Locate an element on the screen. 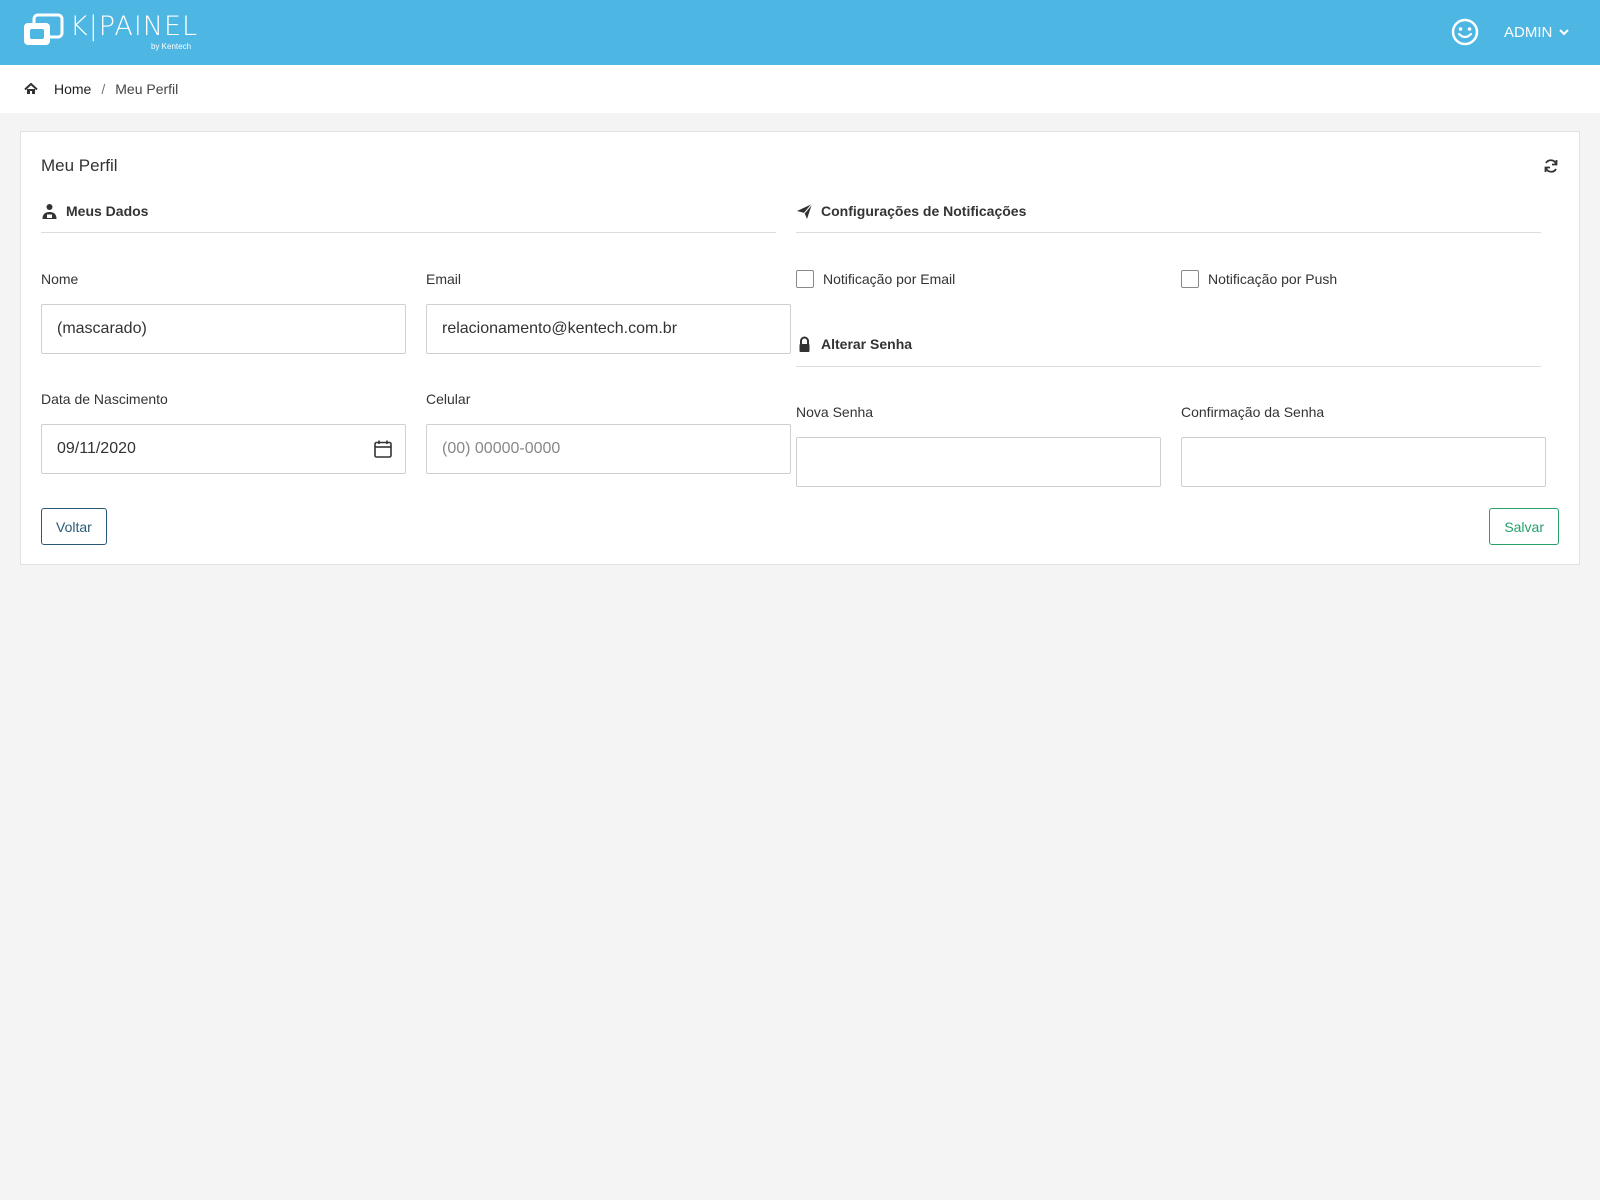  notif-push-label: Notificação por Push is located at coordinates (1273, 279).